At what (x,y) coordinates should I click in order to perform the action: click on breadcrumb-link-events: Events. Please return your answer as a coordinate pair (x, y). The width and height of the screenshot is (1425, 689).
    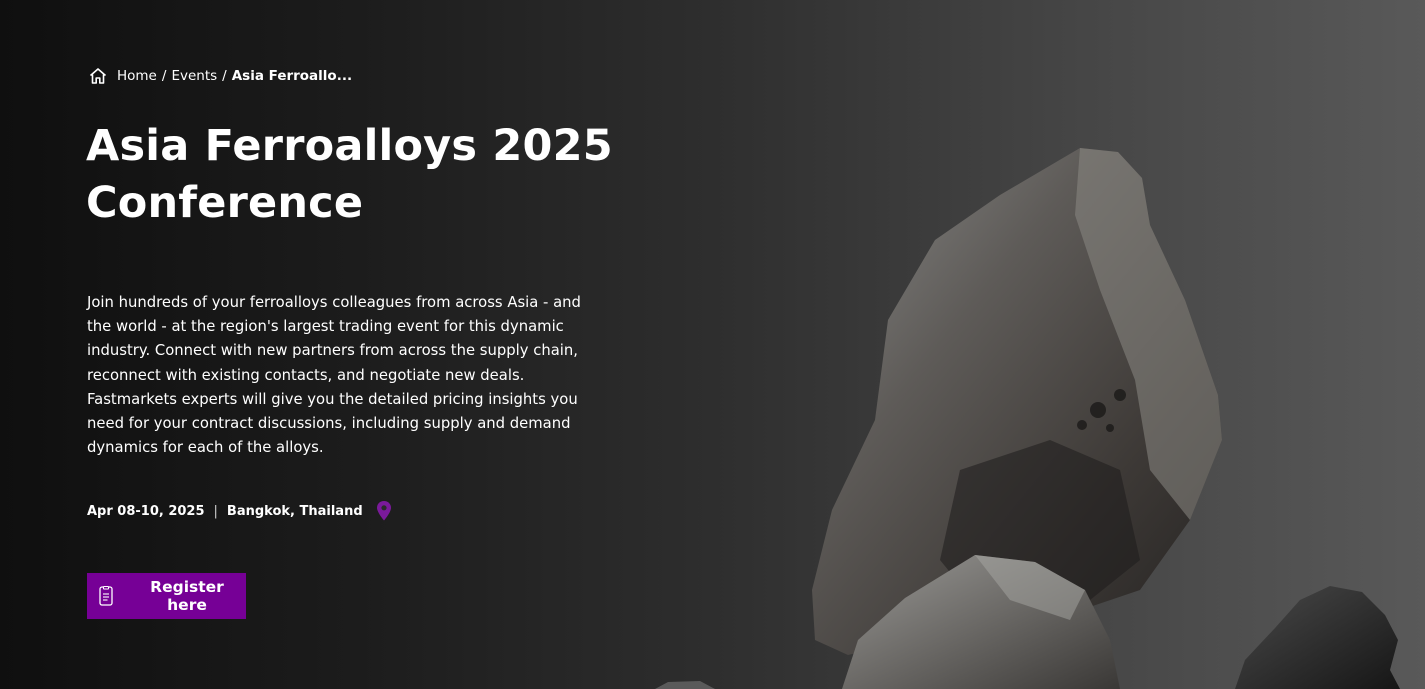
    Looking at the image, I should click on (194, 76).